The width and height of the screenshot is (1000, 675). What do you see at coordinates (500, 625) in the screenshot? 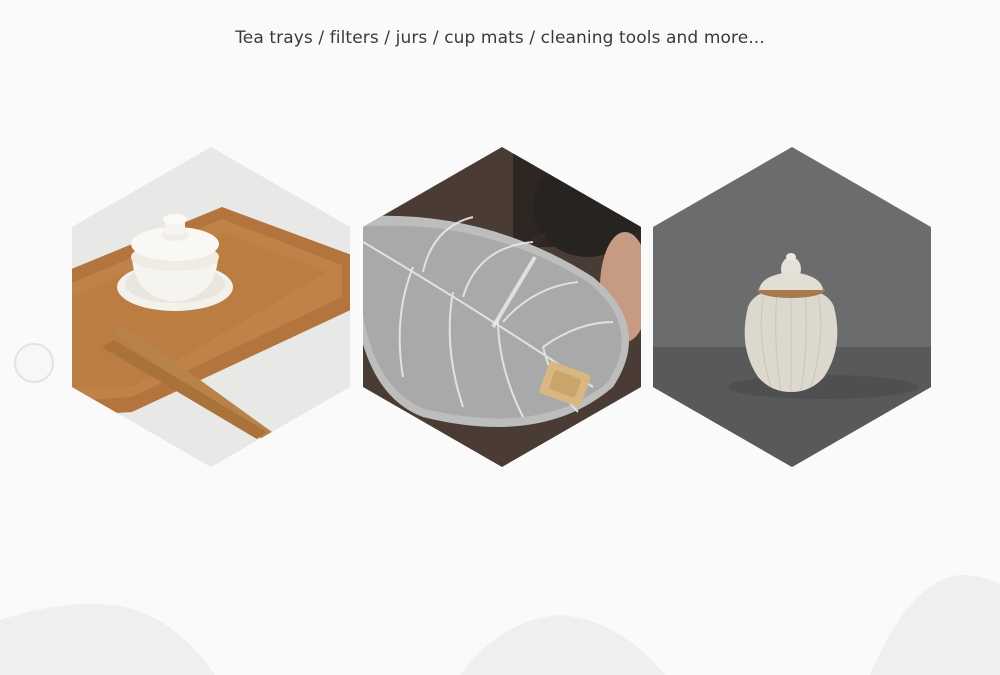
I see `decorative-hills` at bounding box center [500, 625].